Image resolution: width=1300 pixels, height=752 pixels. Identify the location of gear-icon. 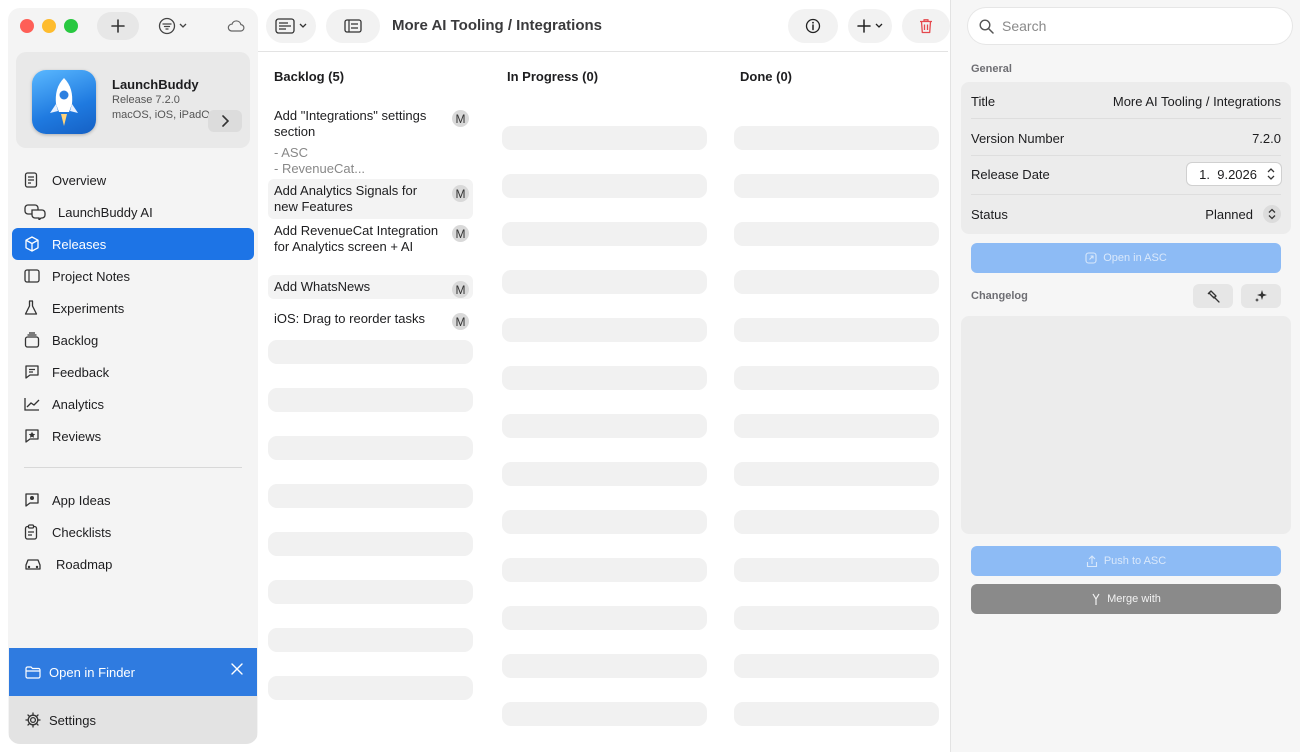
(33, 720).